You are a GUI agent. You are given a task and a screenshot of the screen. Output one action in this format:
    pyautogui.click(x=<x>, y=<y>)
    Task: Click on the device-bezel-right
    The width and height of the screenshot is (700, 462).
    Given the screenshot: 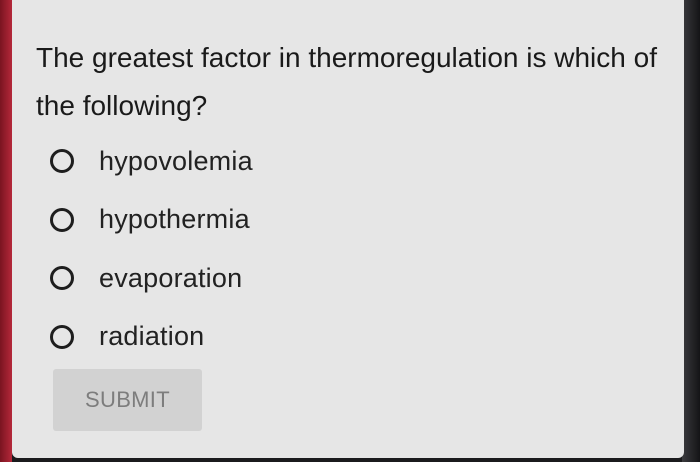 What is the action you would take?
    pyautogui.click(x=691, y=231)
    